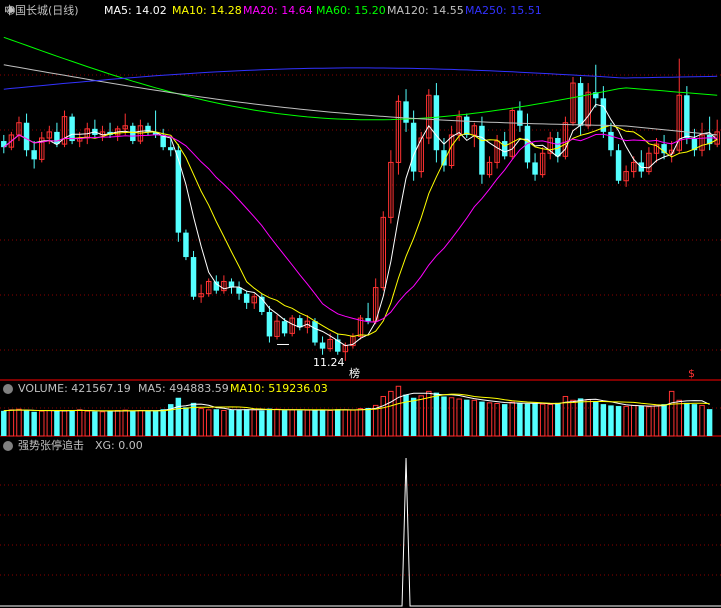  I want to click on badge-dollar: $, so click(691, 373).